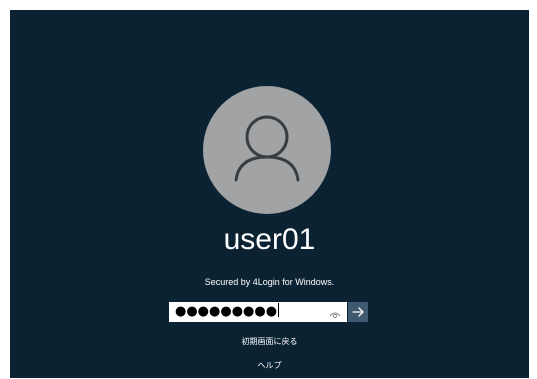  Describe the element at coordinates (279, 310) in the screenshot. I see `text-caret` at that location.